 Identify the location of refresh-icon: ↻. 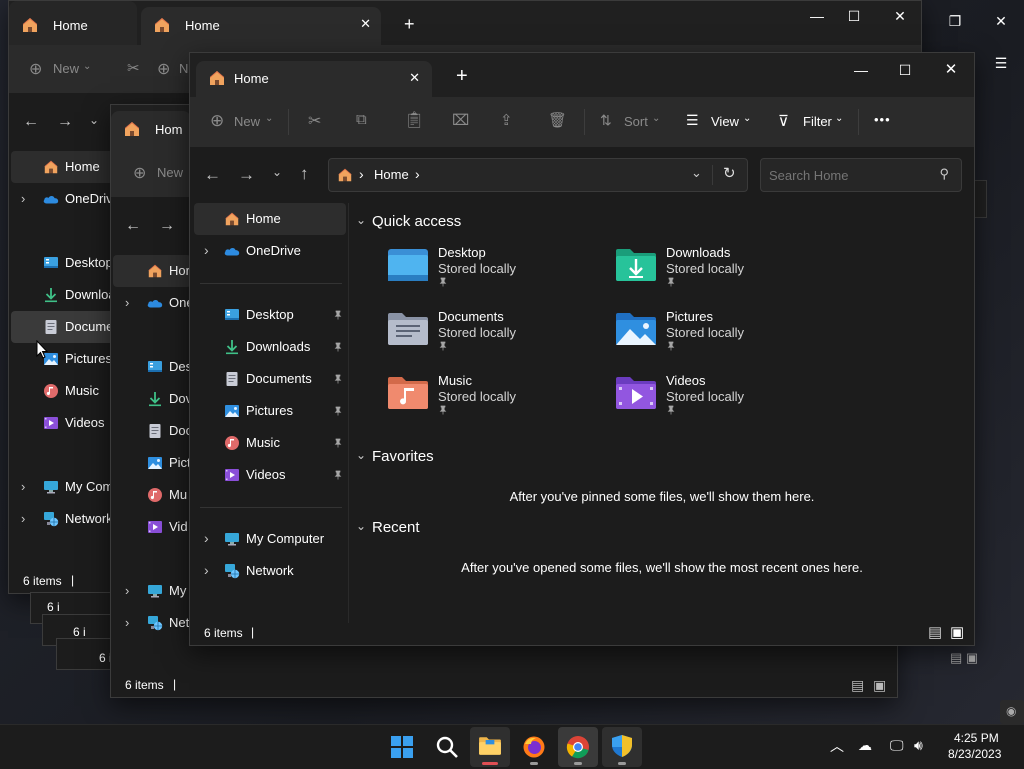
(729, 173).